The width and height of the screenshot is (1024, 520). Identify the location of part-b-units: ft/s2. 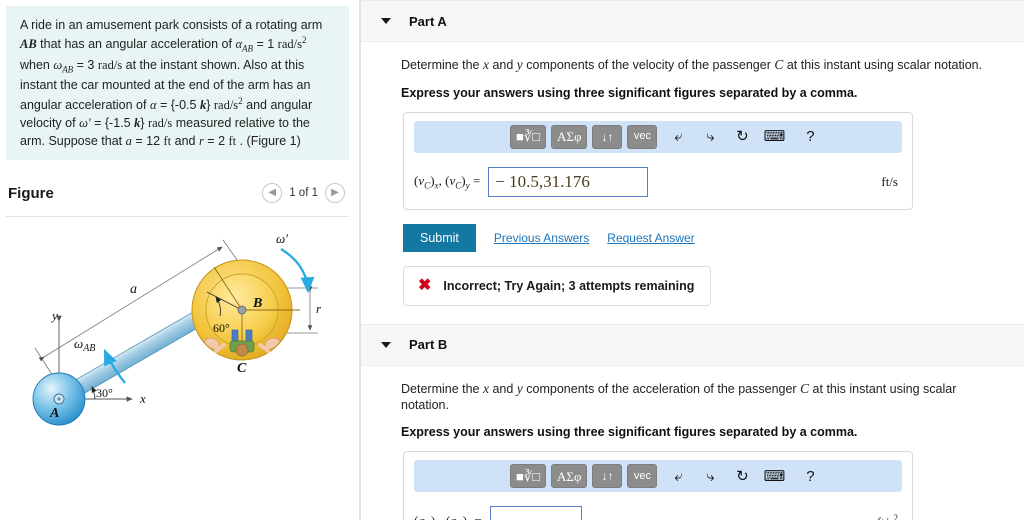
(887, 516).